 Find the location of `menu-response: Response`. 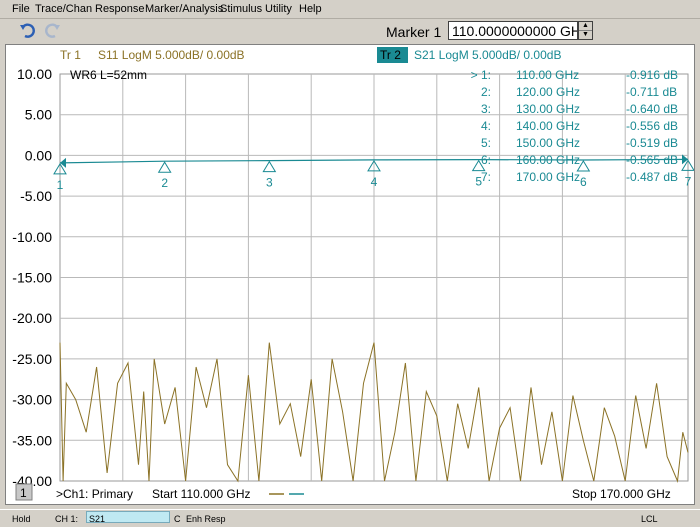

menu-response: Response is located at coordinates (120, 9).